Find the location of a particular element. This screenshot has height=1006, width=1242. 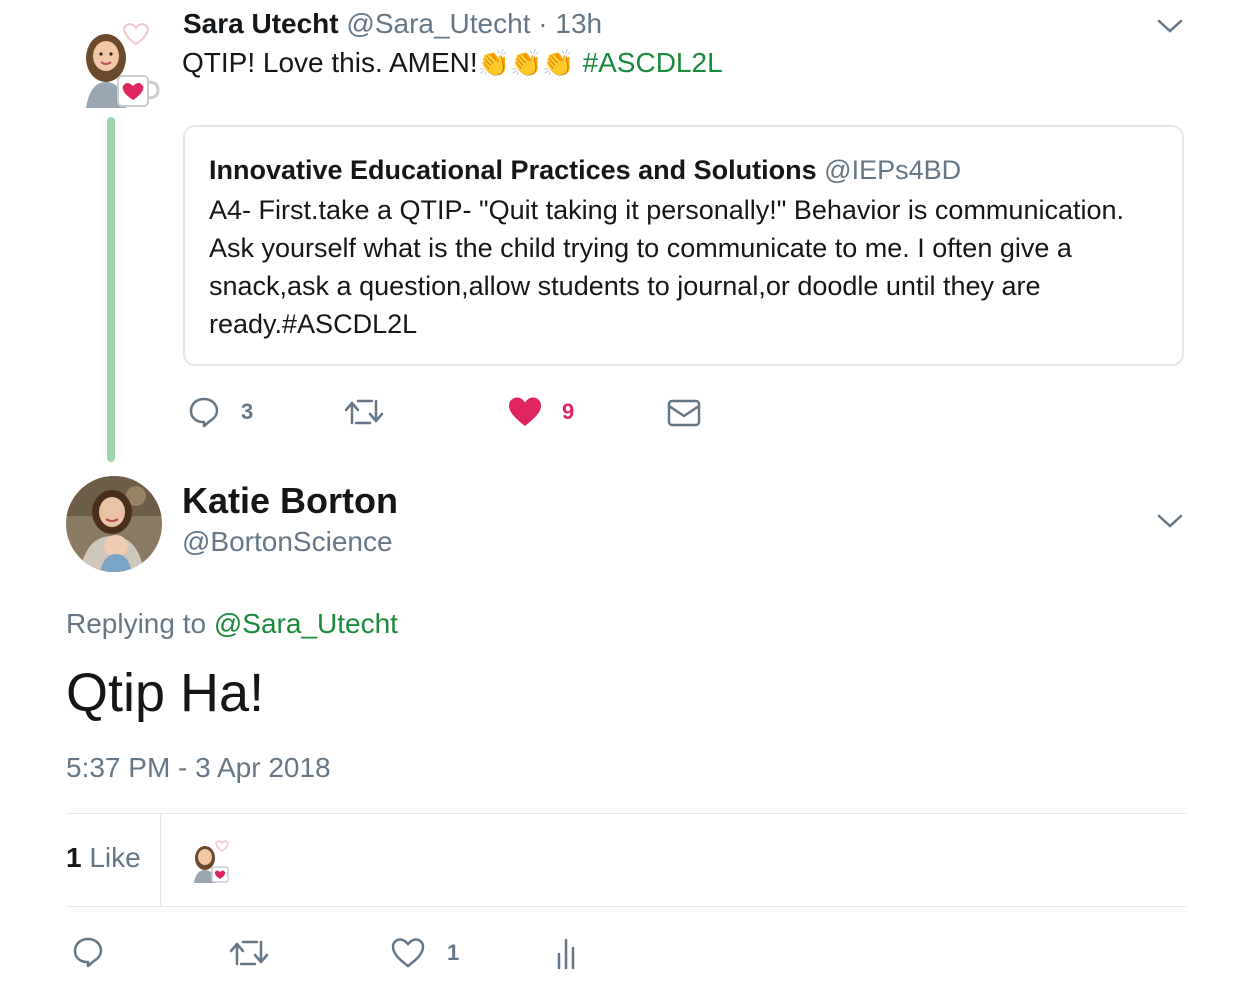

parent-author-name: Sara Utecht is located at coordinates (261, 23).